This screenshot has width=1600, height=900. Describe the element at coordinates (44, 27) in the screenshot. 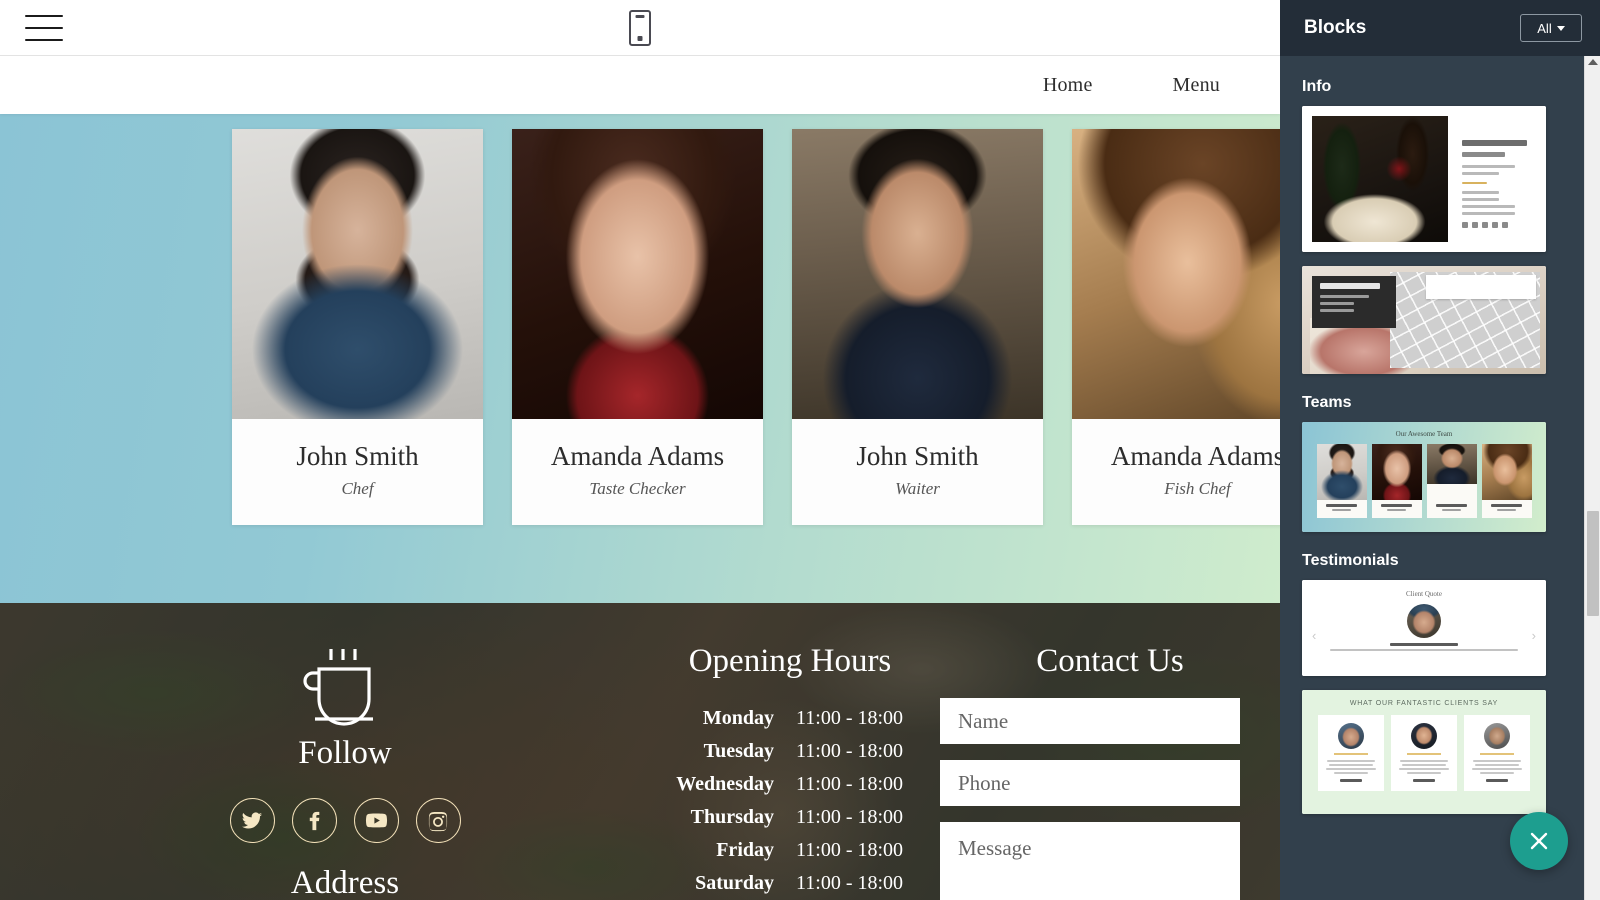

I see `hamburger-icon` at that location.